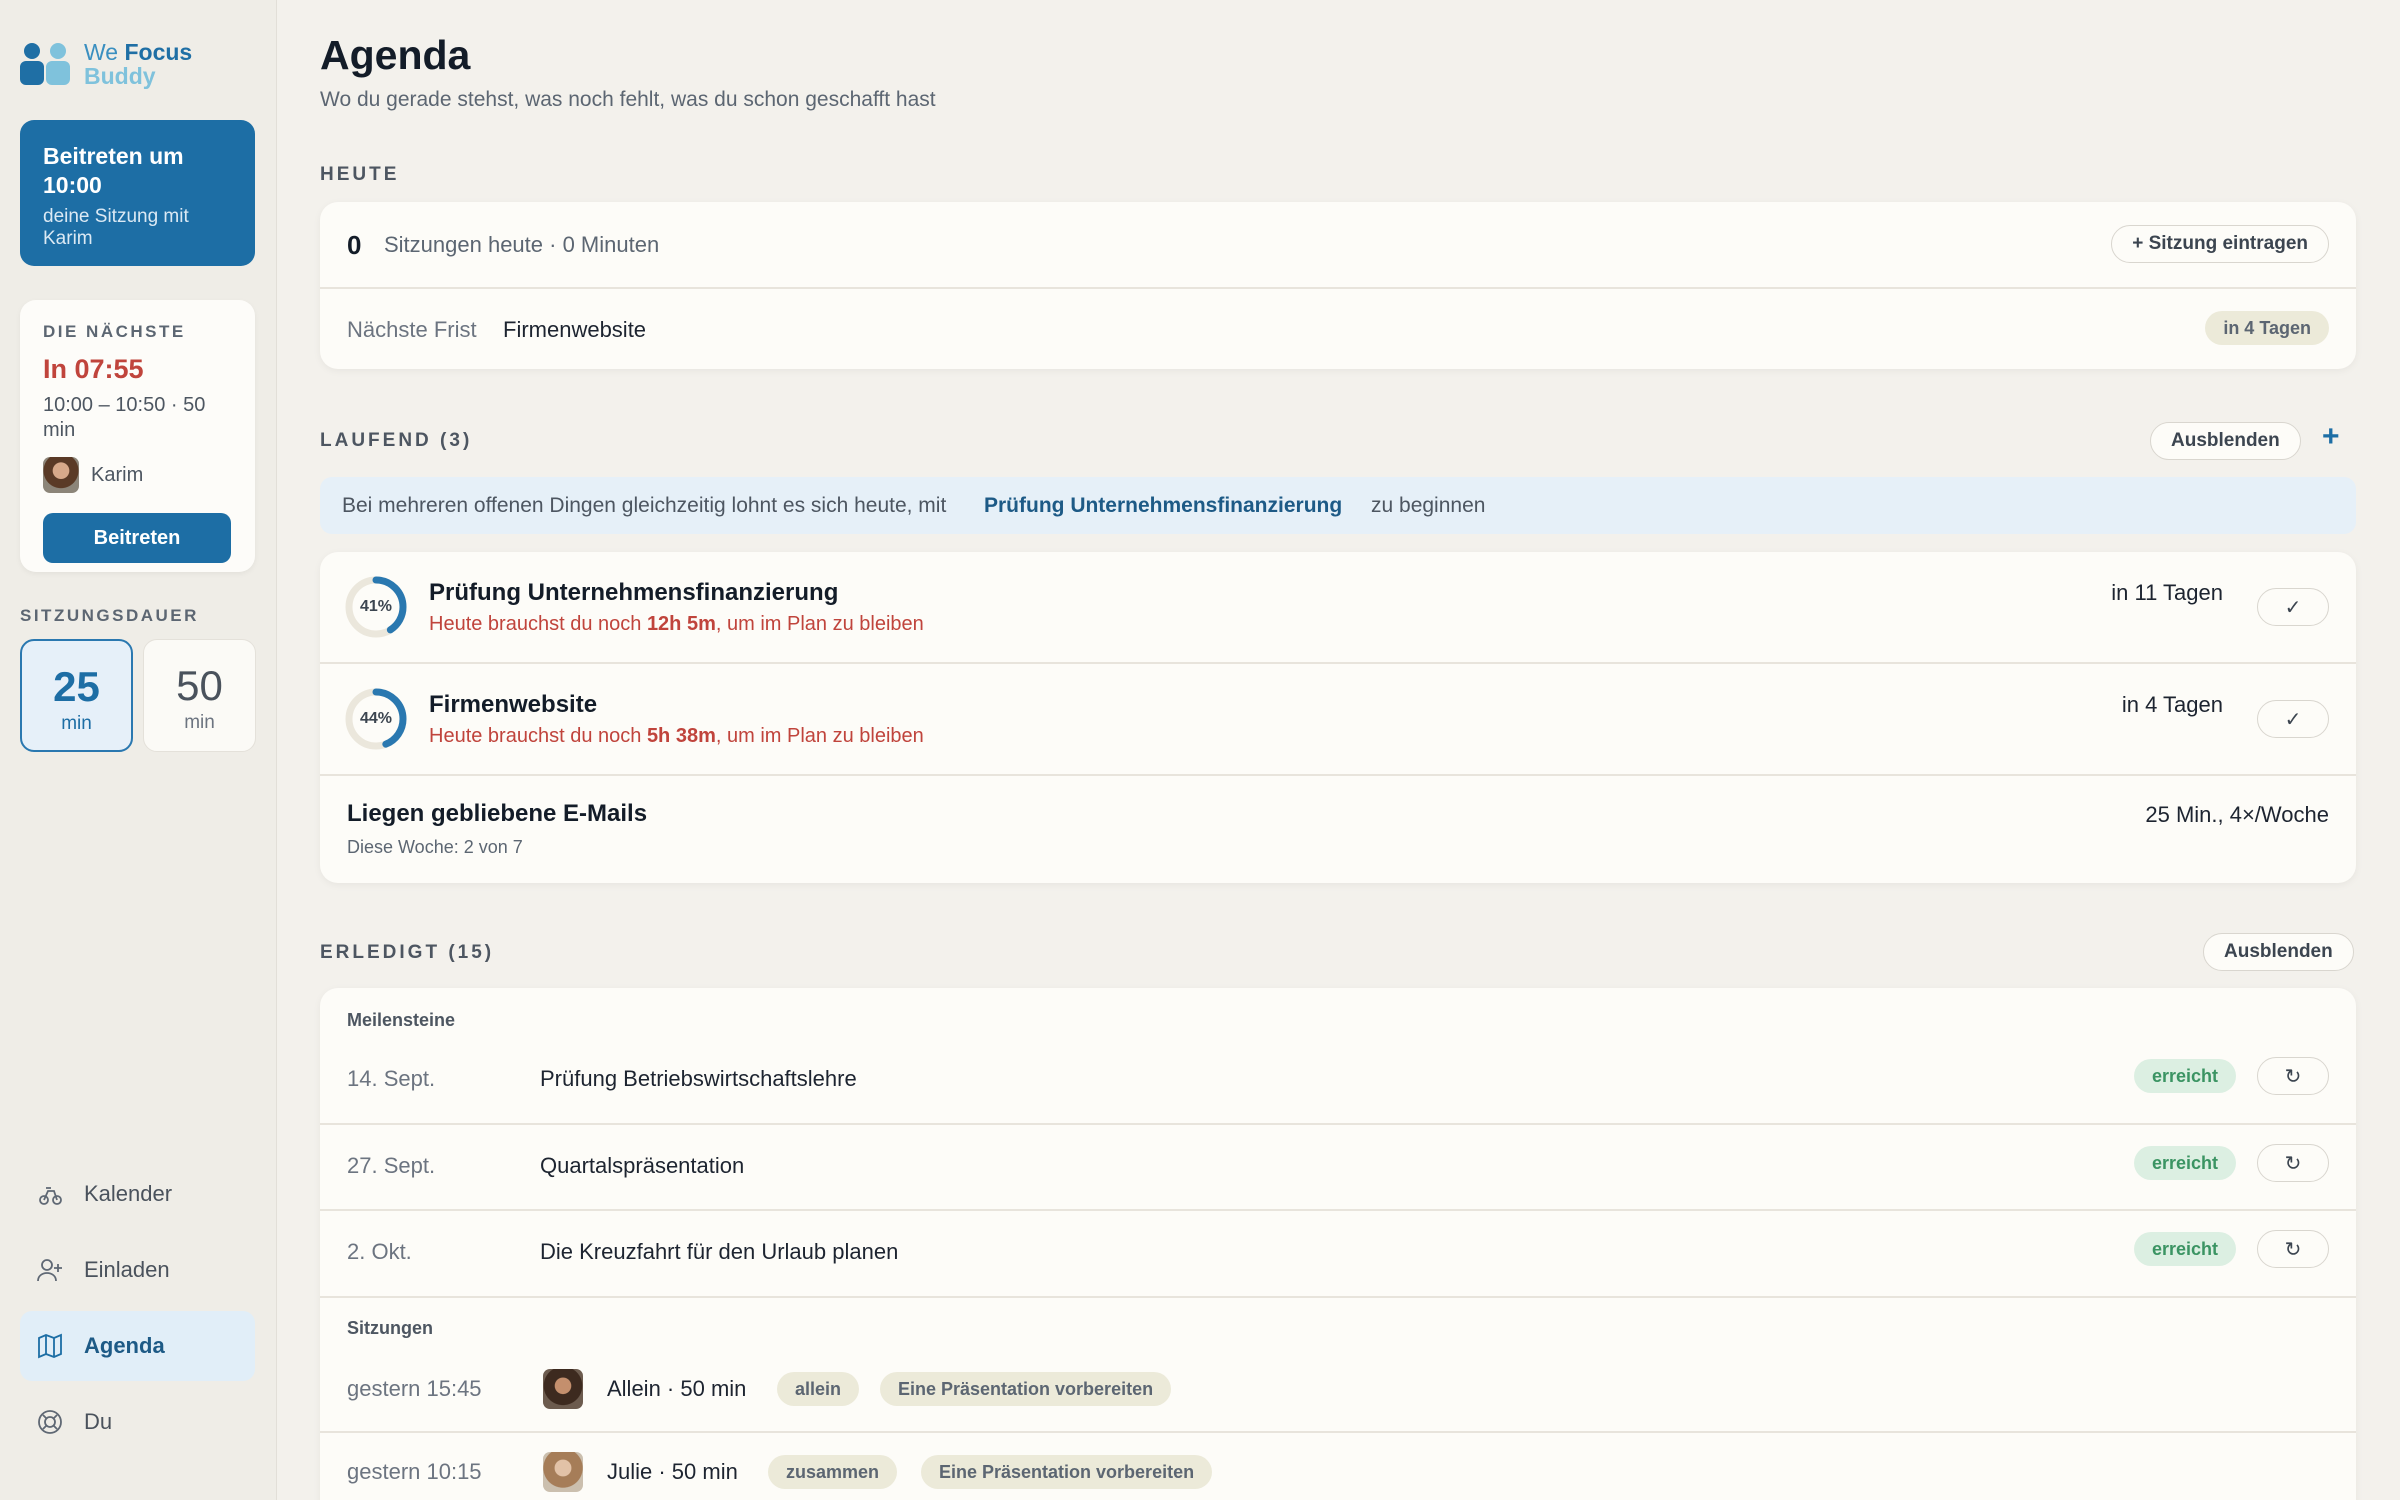 The height and width of the screenshot is (1500, 2400). What do you see at coordinates (124, 417) in the screenshot?
I see `next-session-time: 10:00 – 10:50 · 50 min` at bounding box center [124, 417].